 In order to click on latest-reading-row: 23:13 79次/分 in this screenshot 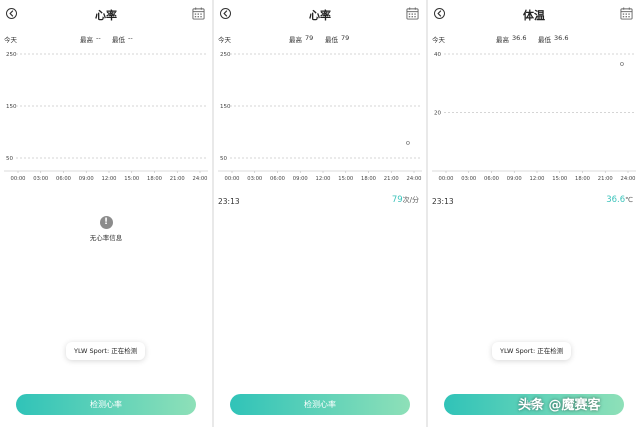, I will do `click(320, 202)`.